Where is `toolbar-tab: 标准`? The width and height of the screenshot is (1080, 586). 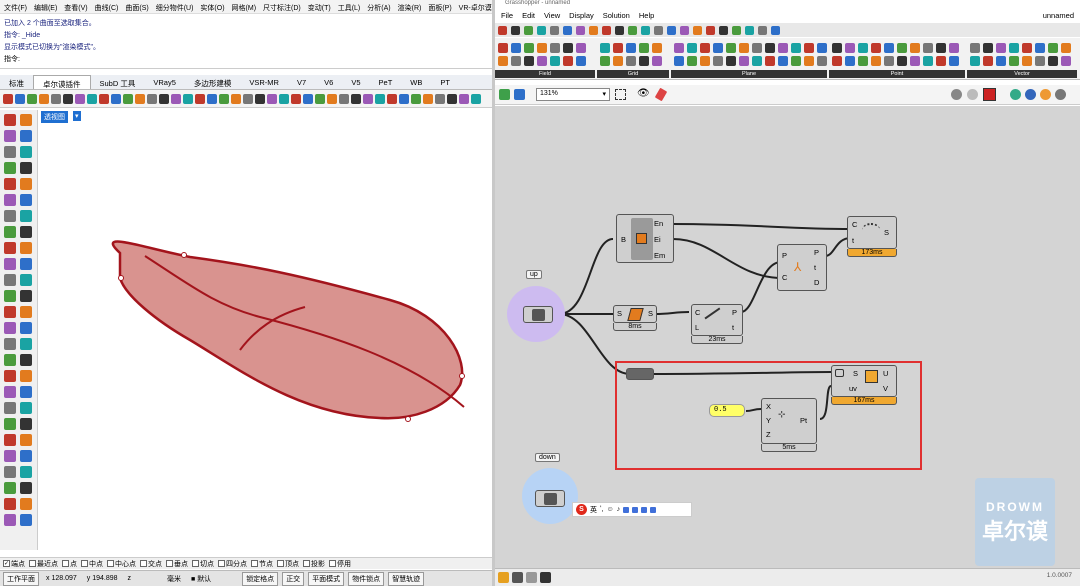
toolbar-tab: 标准 is located at coordinates (16, 82).